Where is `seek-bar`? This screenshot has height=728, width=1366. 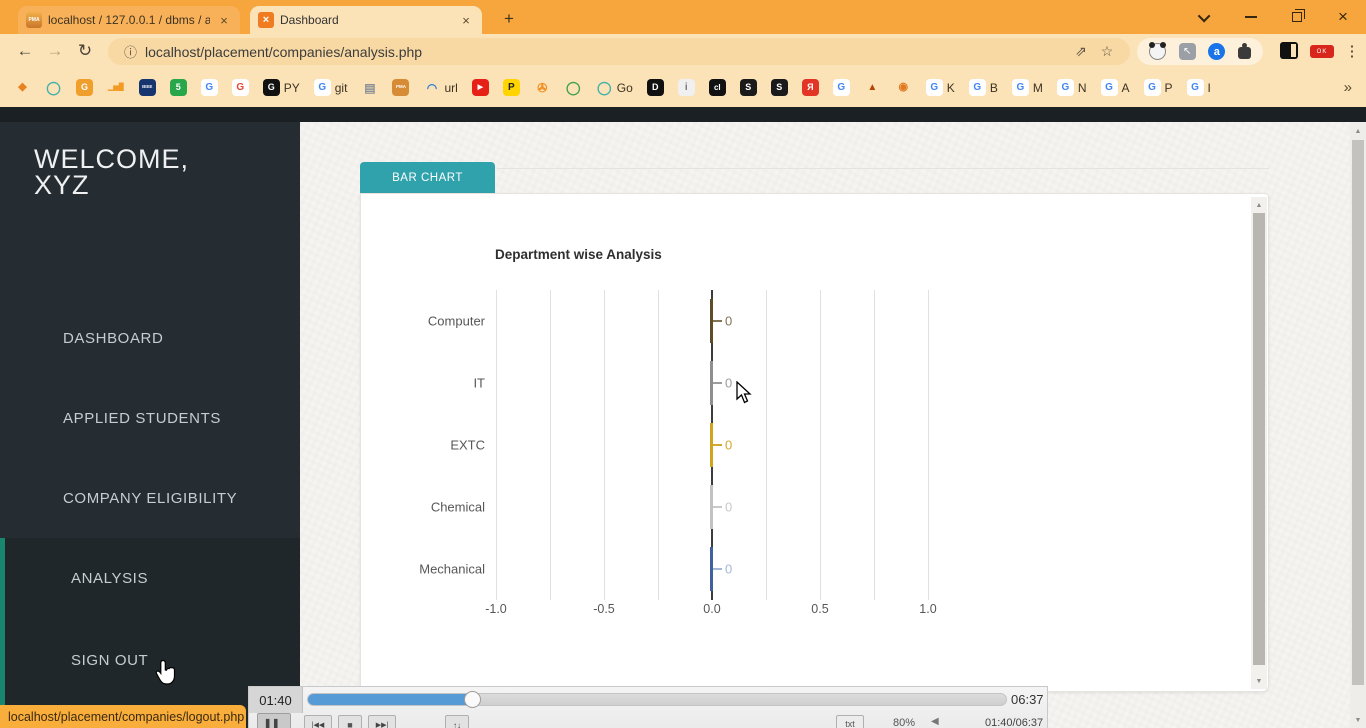 seek-bar is located at coordinates (657, 699).